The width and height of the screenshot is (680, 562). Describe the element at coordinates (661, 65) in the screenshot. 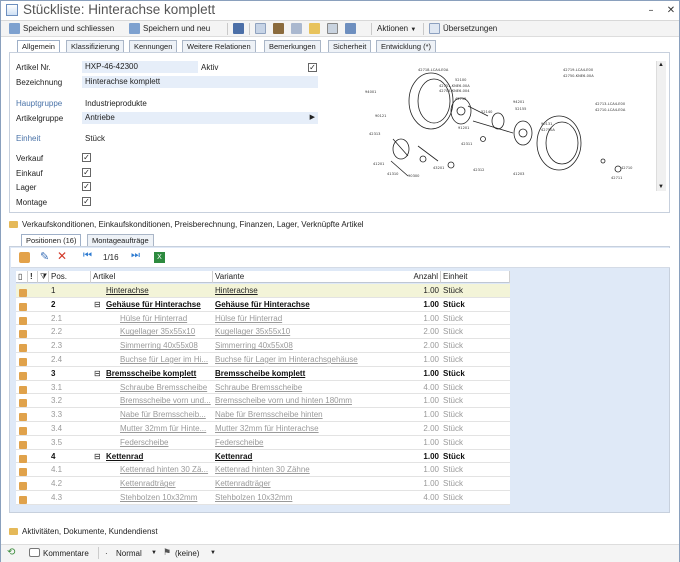

I see `scroll-up-icon: ▲` at that location.